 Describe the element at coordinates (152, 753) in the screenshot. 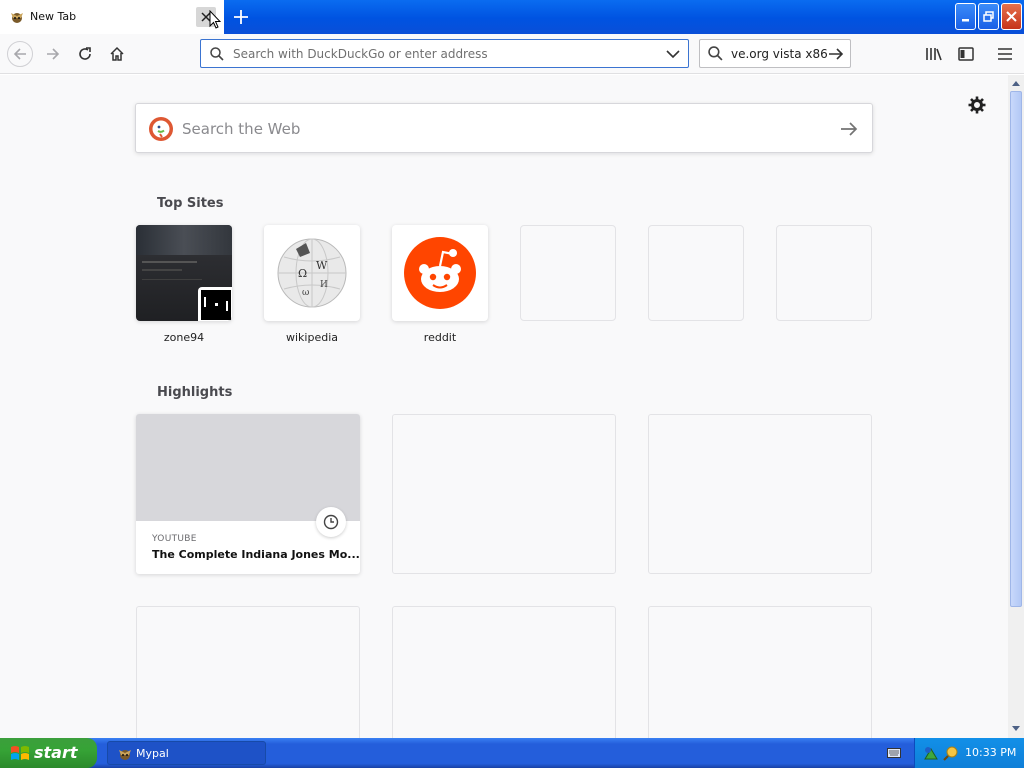

I see `taskbar-item-label: Mypal` at that location.